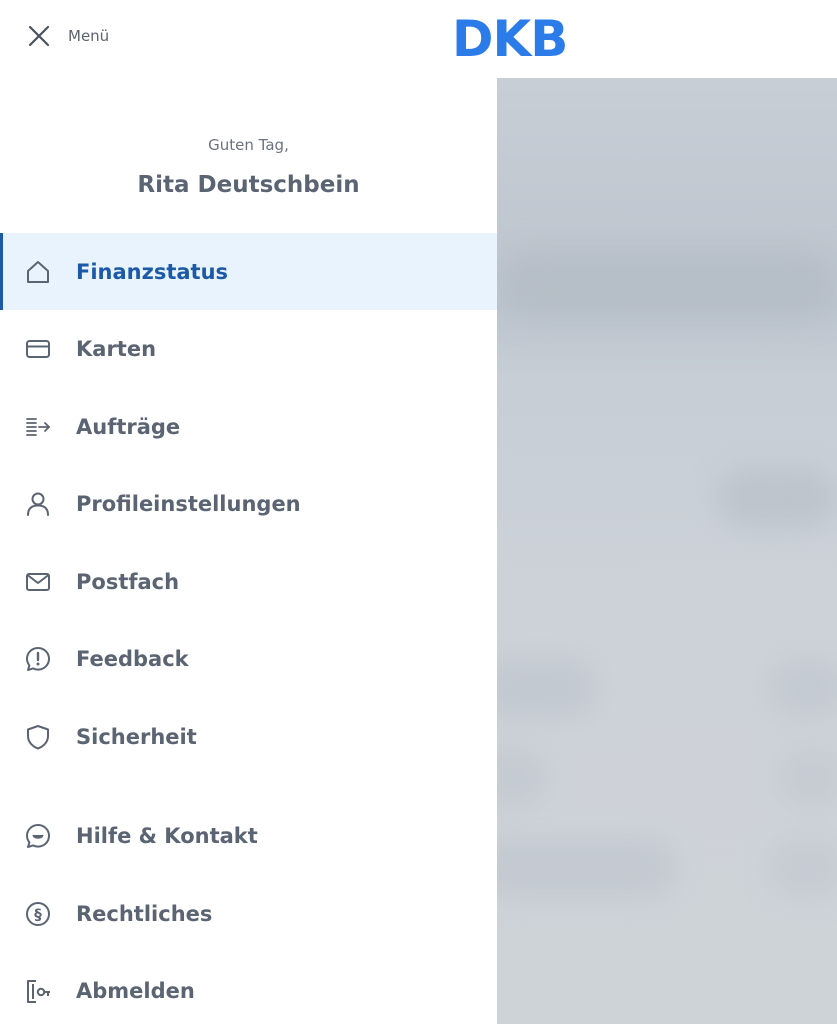  I want to click on logout-icon, so click(38, 991).